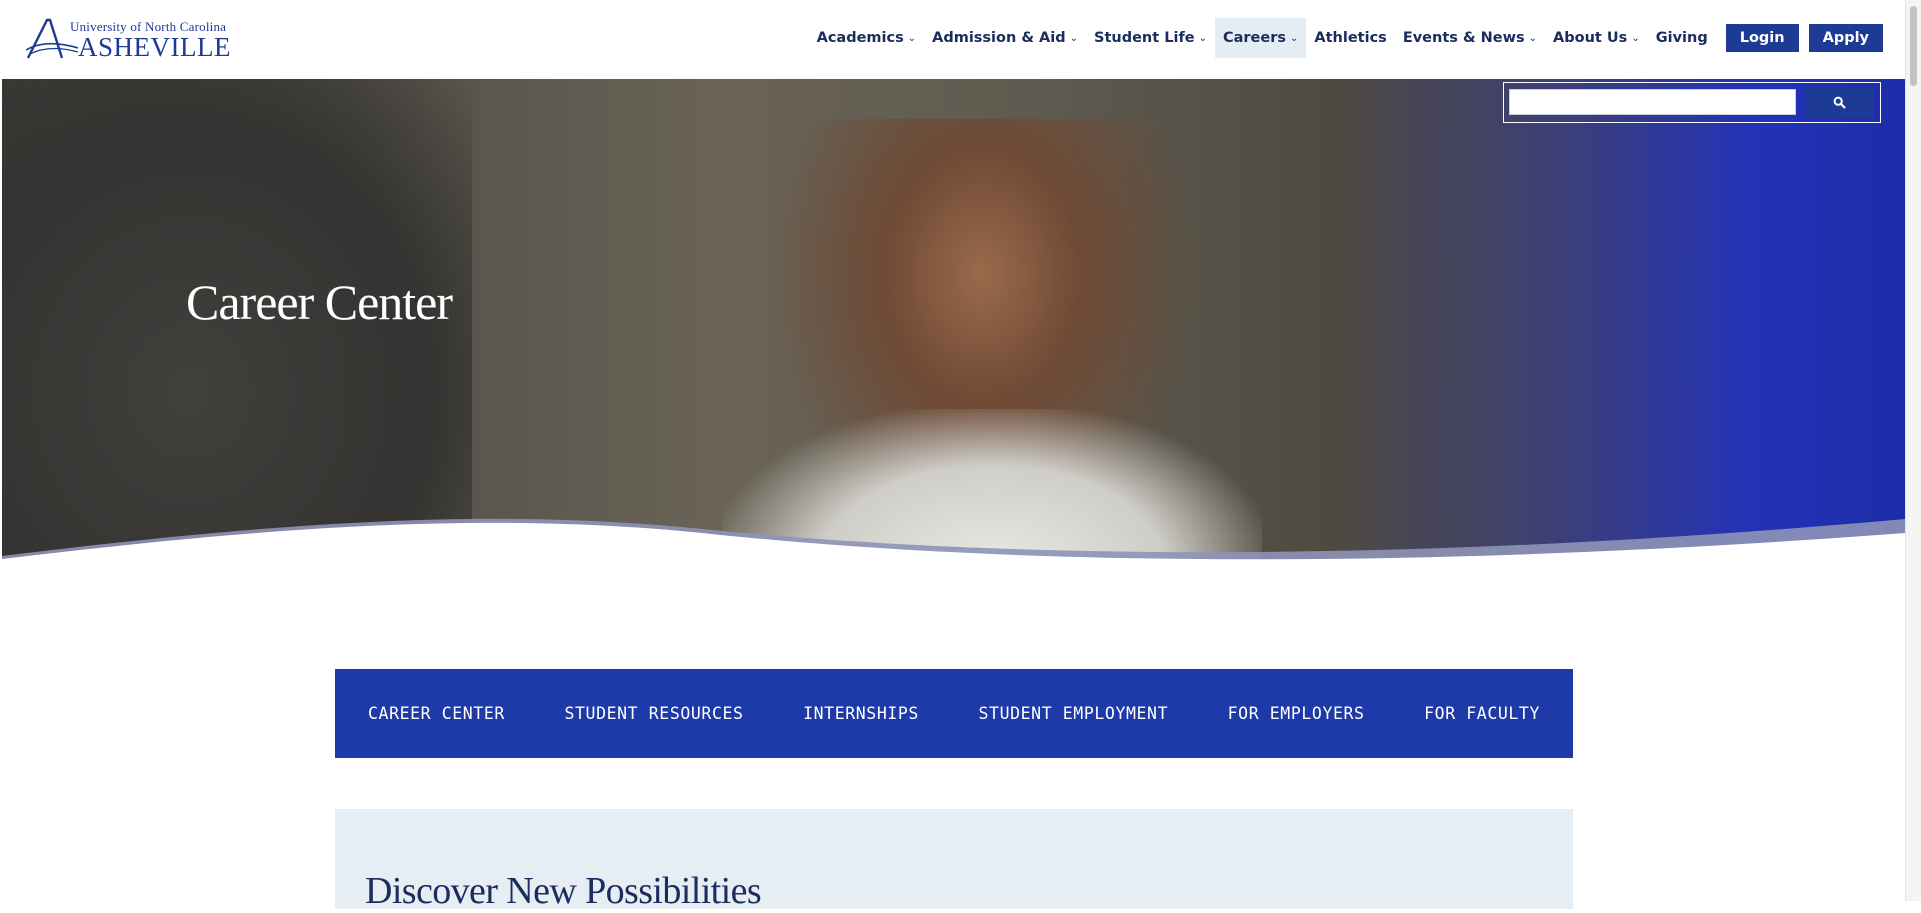  Describe the element at coordinates (999, 38) in the screenshot. I see `nav-label: Admission & Aid` at that location.